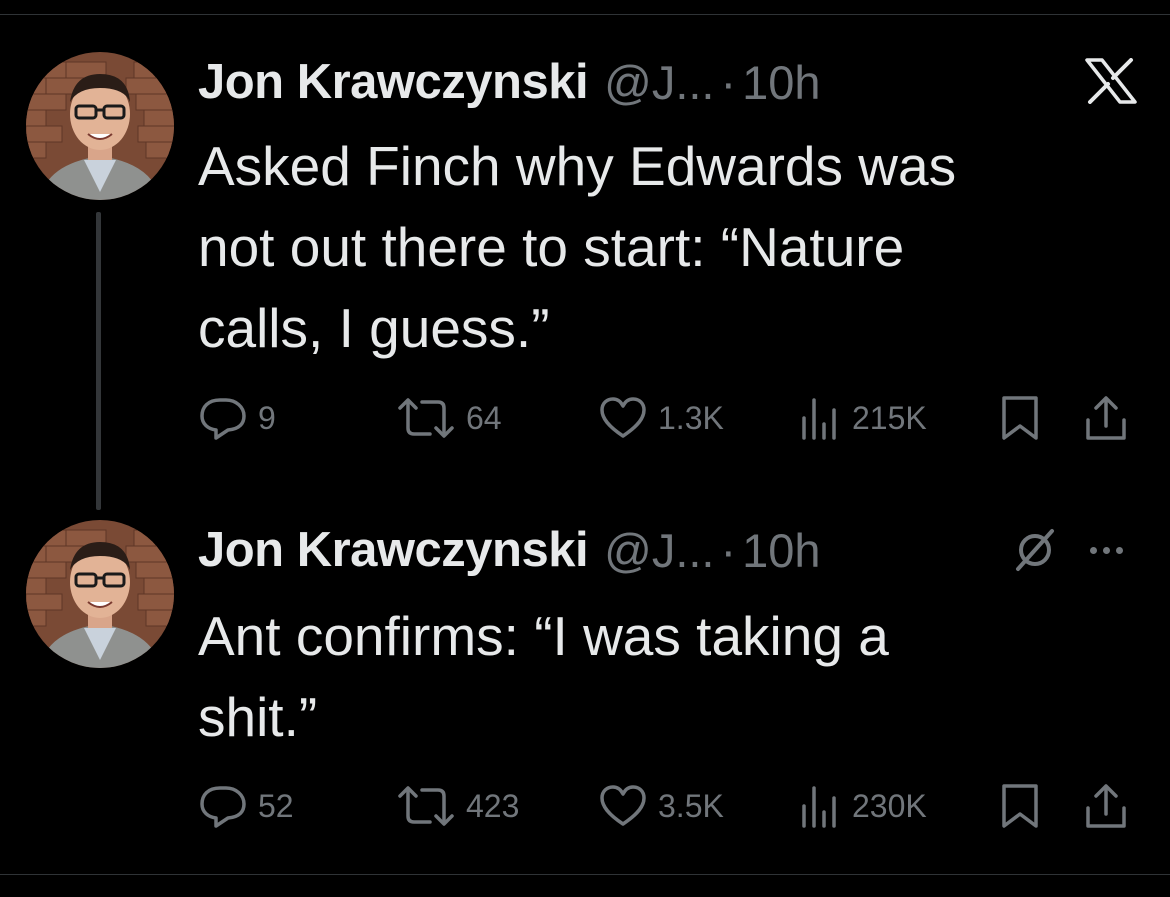 The width and height of the screenshot is (1170, 897). Describe the element at coordinates (457, 806) in the screenshot. I see `repost-button: 423` at that location.